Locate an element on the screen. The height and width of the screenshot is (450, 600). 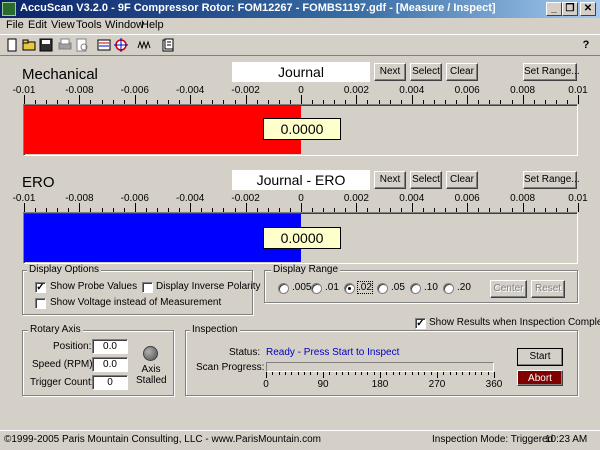
report-icon is located at coordinates (168, 45).